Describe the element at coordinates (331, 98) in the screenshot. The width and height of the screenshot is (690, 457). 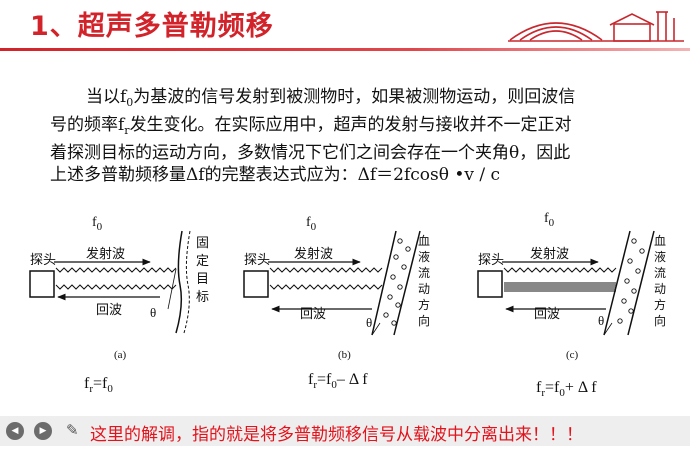
I see `paragraph-line-1: 当以f0为基波的信号发射到被测物时，如果被测物运动，则回波信` at that location.